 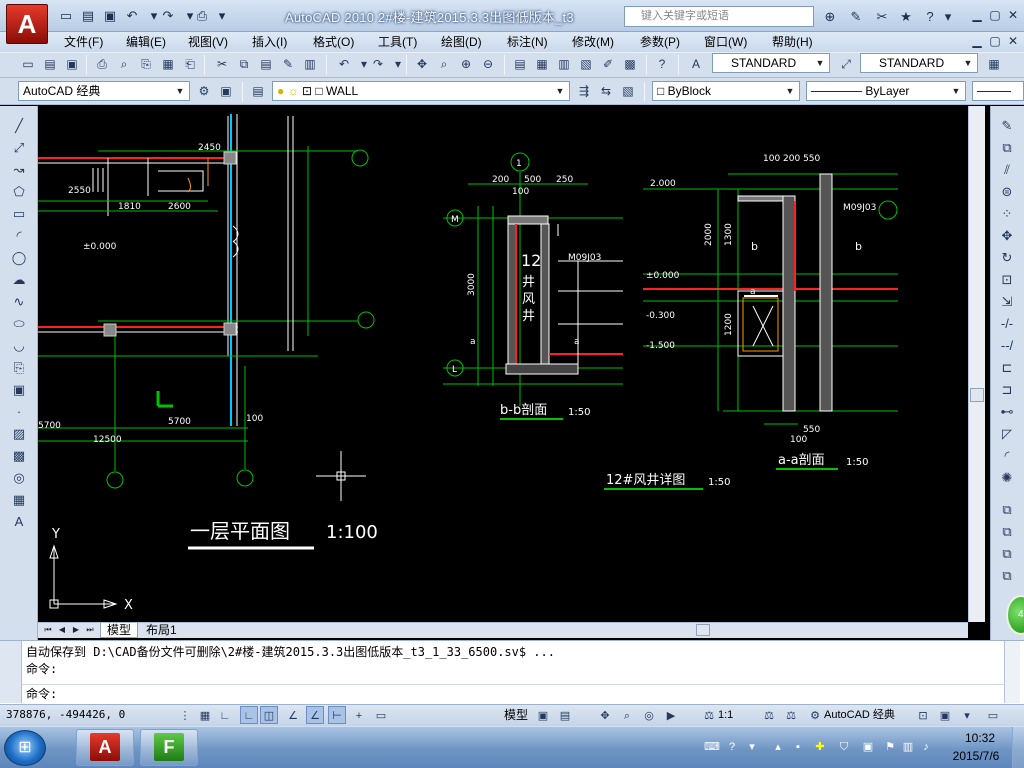 What do you see at coordinates (19, 500) in the screenshot?
I see `table-icon: ▦` at bounding box center [19, 500].